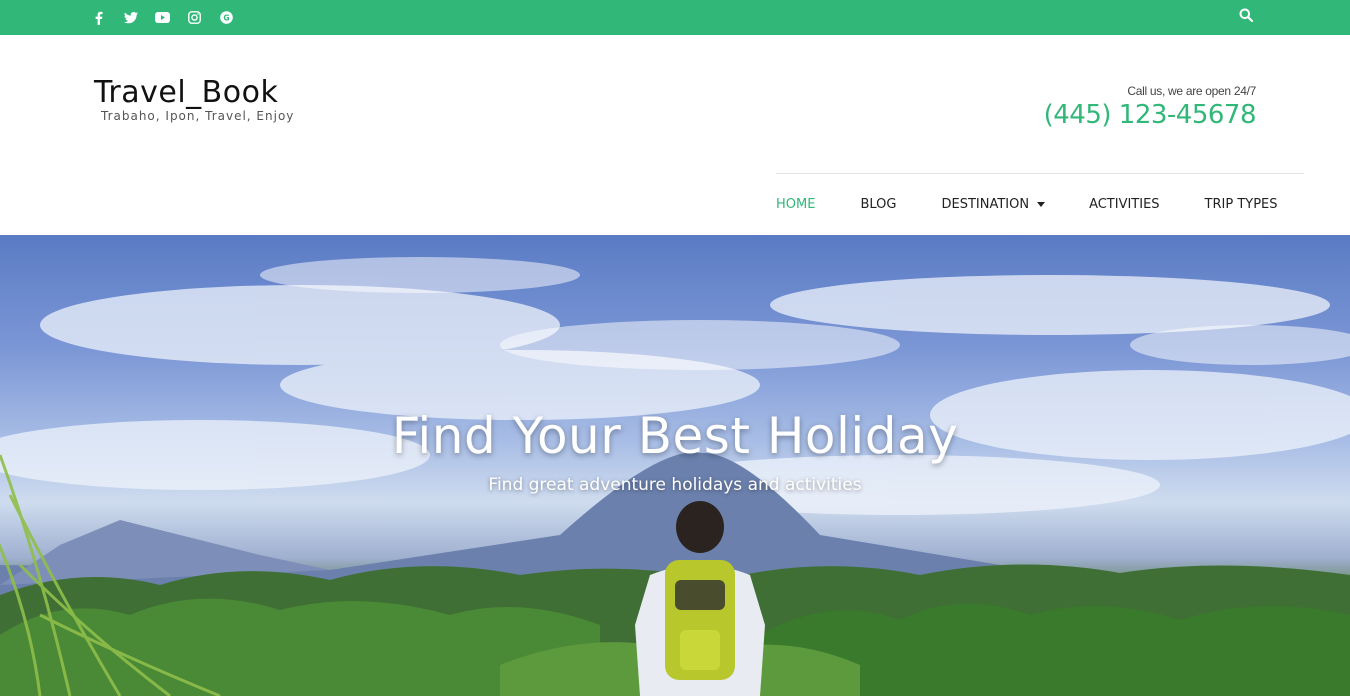  I want to click on hero-title: Find Your Best Holiday, so click(675, 436).